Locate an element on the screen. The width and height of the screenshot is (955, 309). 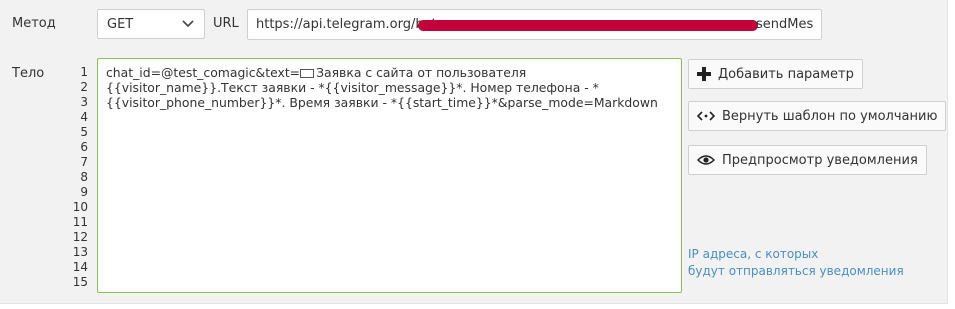
line-number: 13 is located at coordinates (80, 252).